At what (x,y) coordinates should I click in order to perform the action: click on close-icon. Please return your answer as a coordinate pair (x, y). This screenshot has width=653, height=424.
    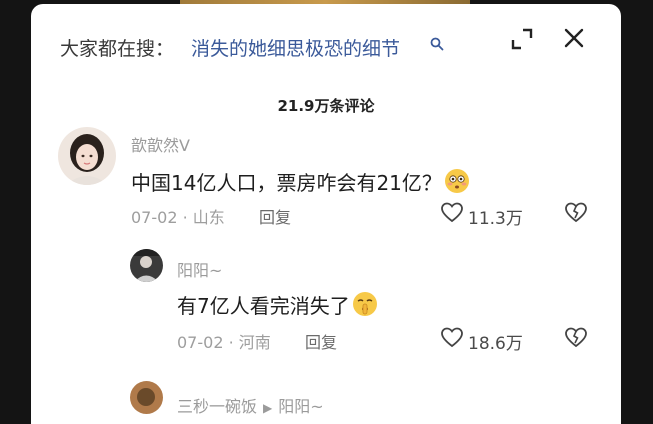
    Looking at the image, I should click on (574, 38).